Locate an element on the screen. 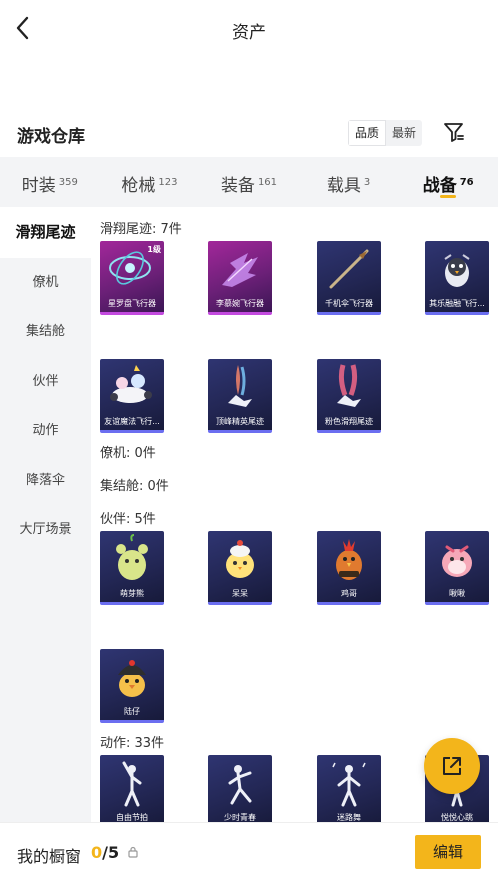  item-card: 李慕婉飞行器 is located at coordinates (240, 278).